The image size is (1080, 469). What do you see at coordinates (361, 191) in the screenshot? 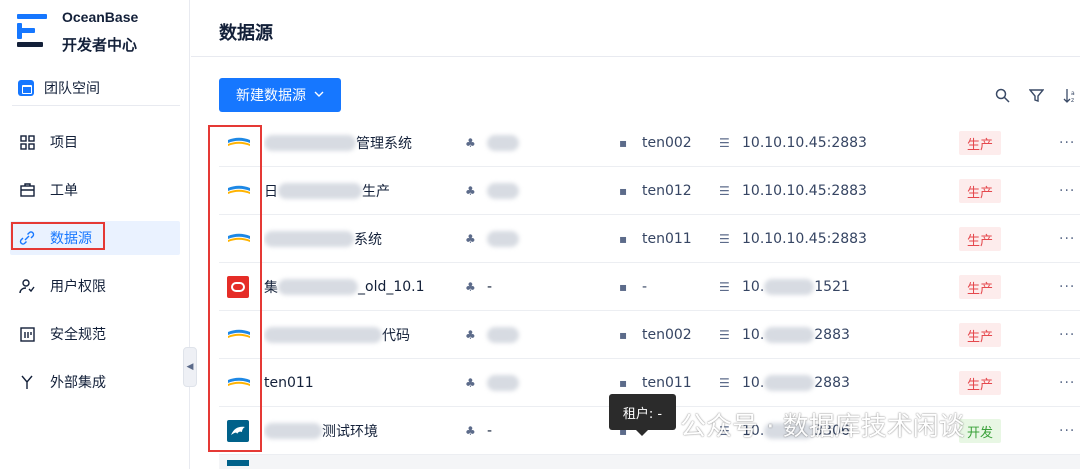
I see `datasource-name: 日生产` at bounding box center [361, 191].